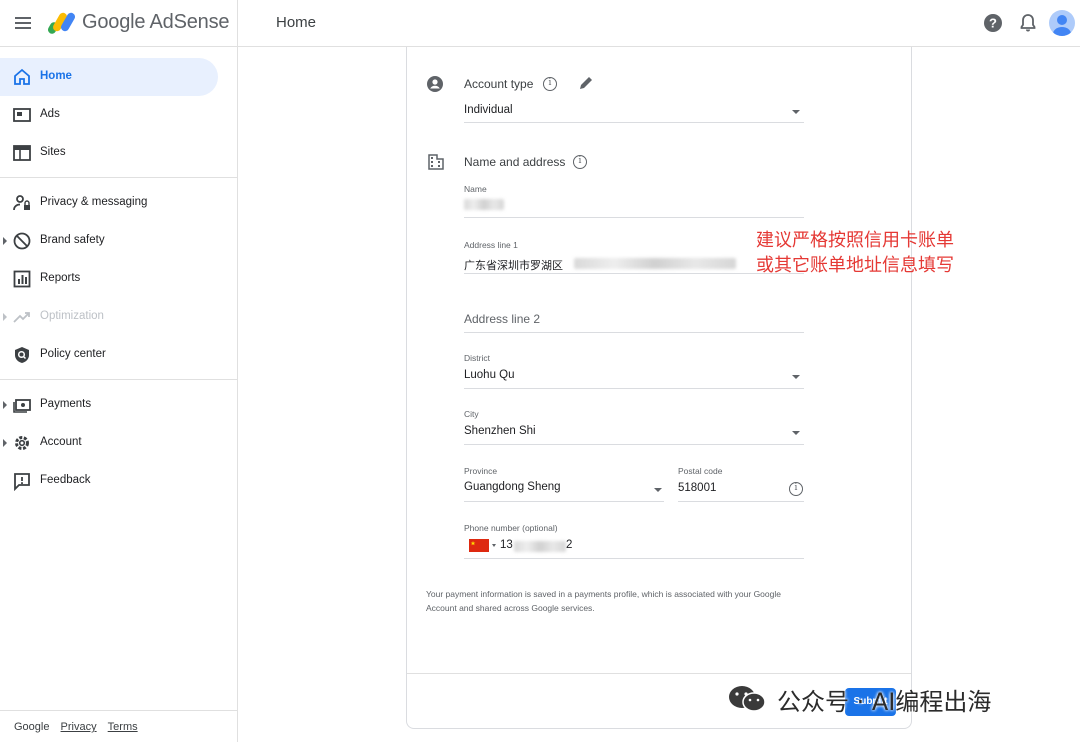  I want to click on sidebar-item-home: Home, so click(109, 77).